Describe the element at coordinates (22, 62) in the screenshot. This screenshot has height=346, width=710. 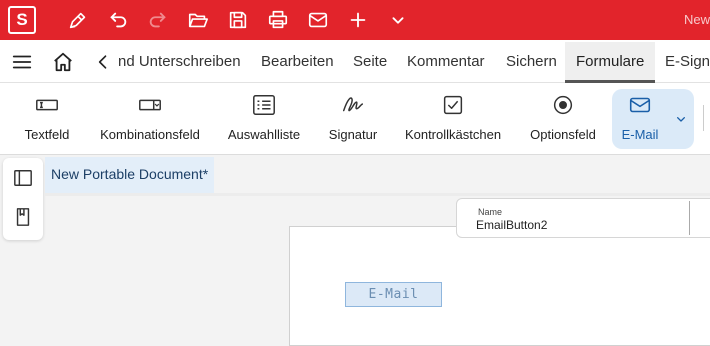
I see `hamburger-menu-icon` at that location.